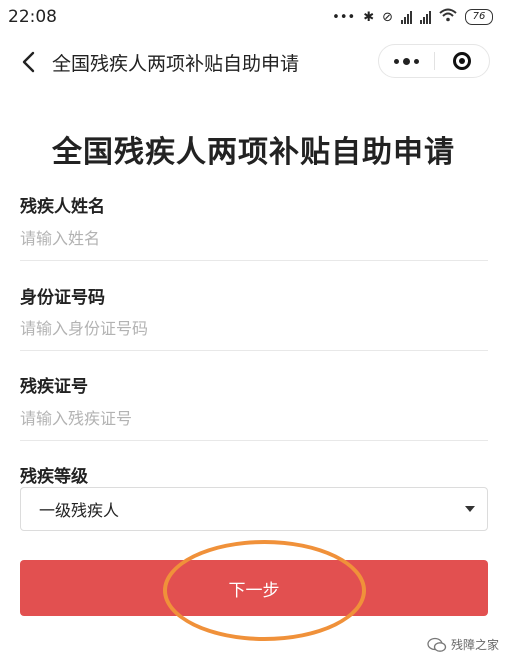  Describe the element at coordinates (369, 17) in the screenshot. I see `bluetooth-icon: ✱` at that location.